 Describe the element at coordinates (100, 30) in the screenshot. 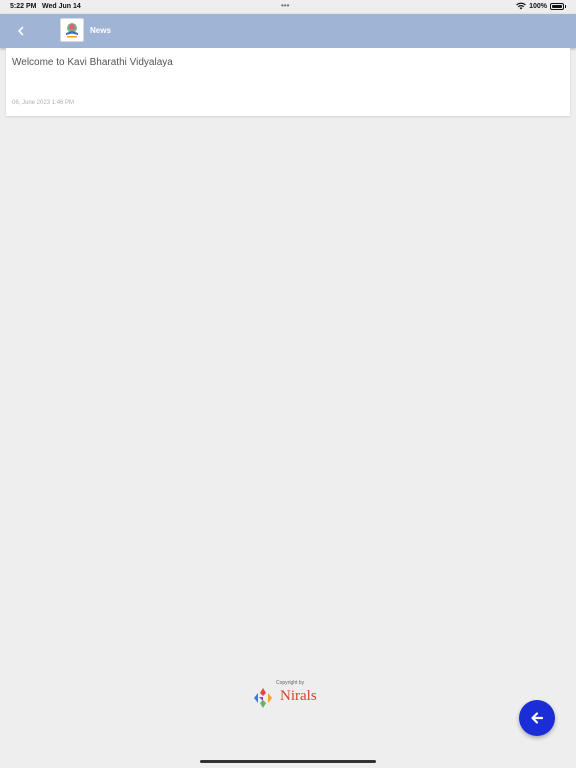

I see `page-title: News` at that location.